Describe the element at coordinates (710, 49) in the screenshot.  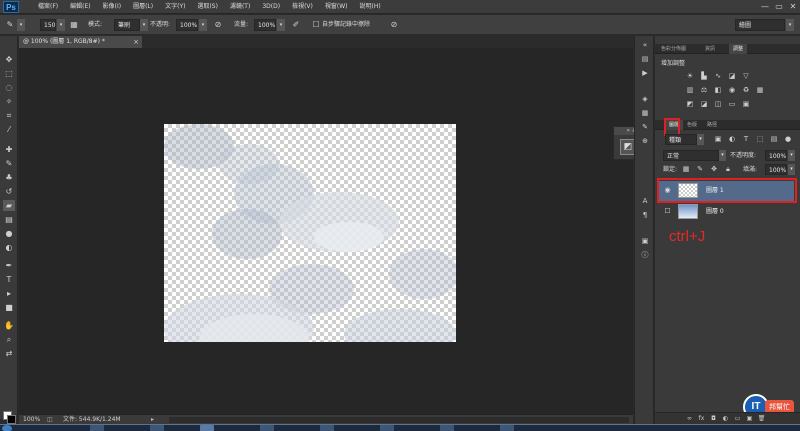
I see `tab-info: 資訊` at that location.